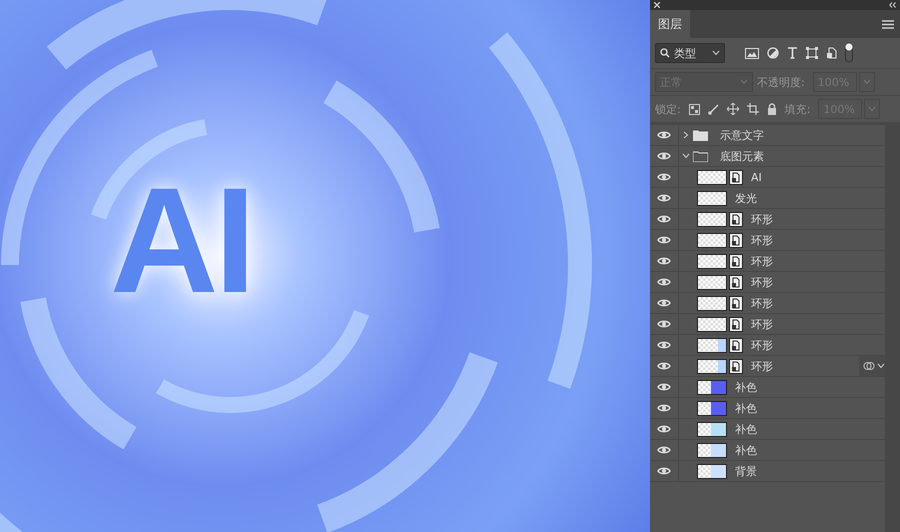  Describe the element at coordinates (181, 240) in the screenshot. I see `artwork-title: AI` at that location.